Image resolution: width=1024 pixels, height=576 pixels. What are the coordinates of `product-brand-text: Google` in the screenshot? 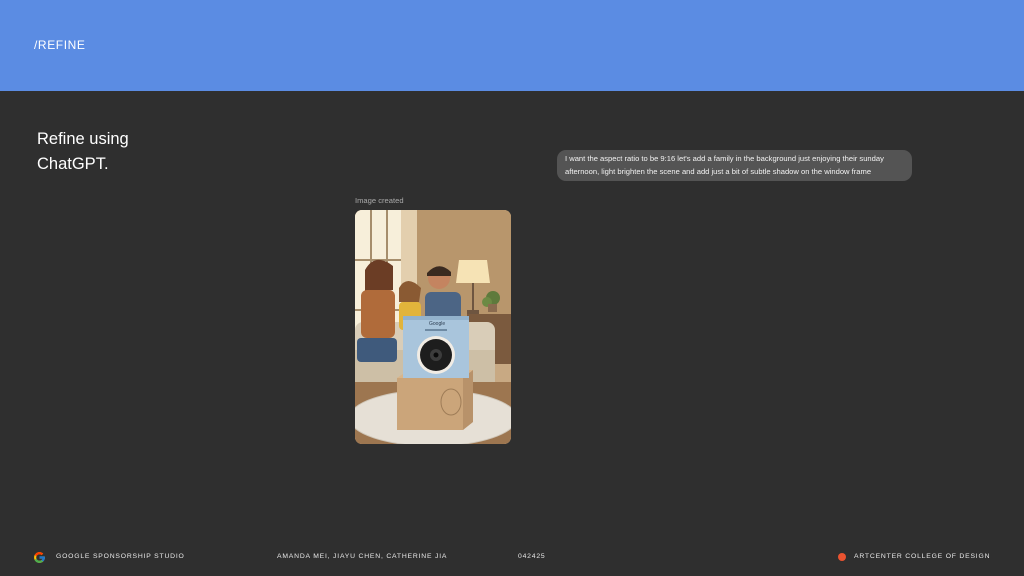 It's located at (437, 324).